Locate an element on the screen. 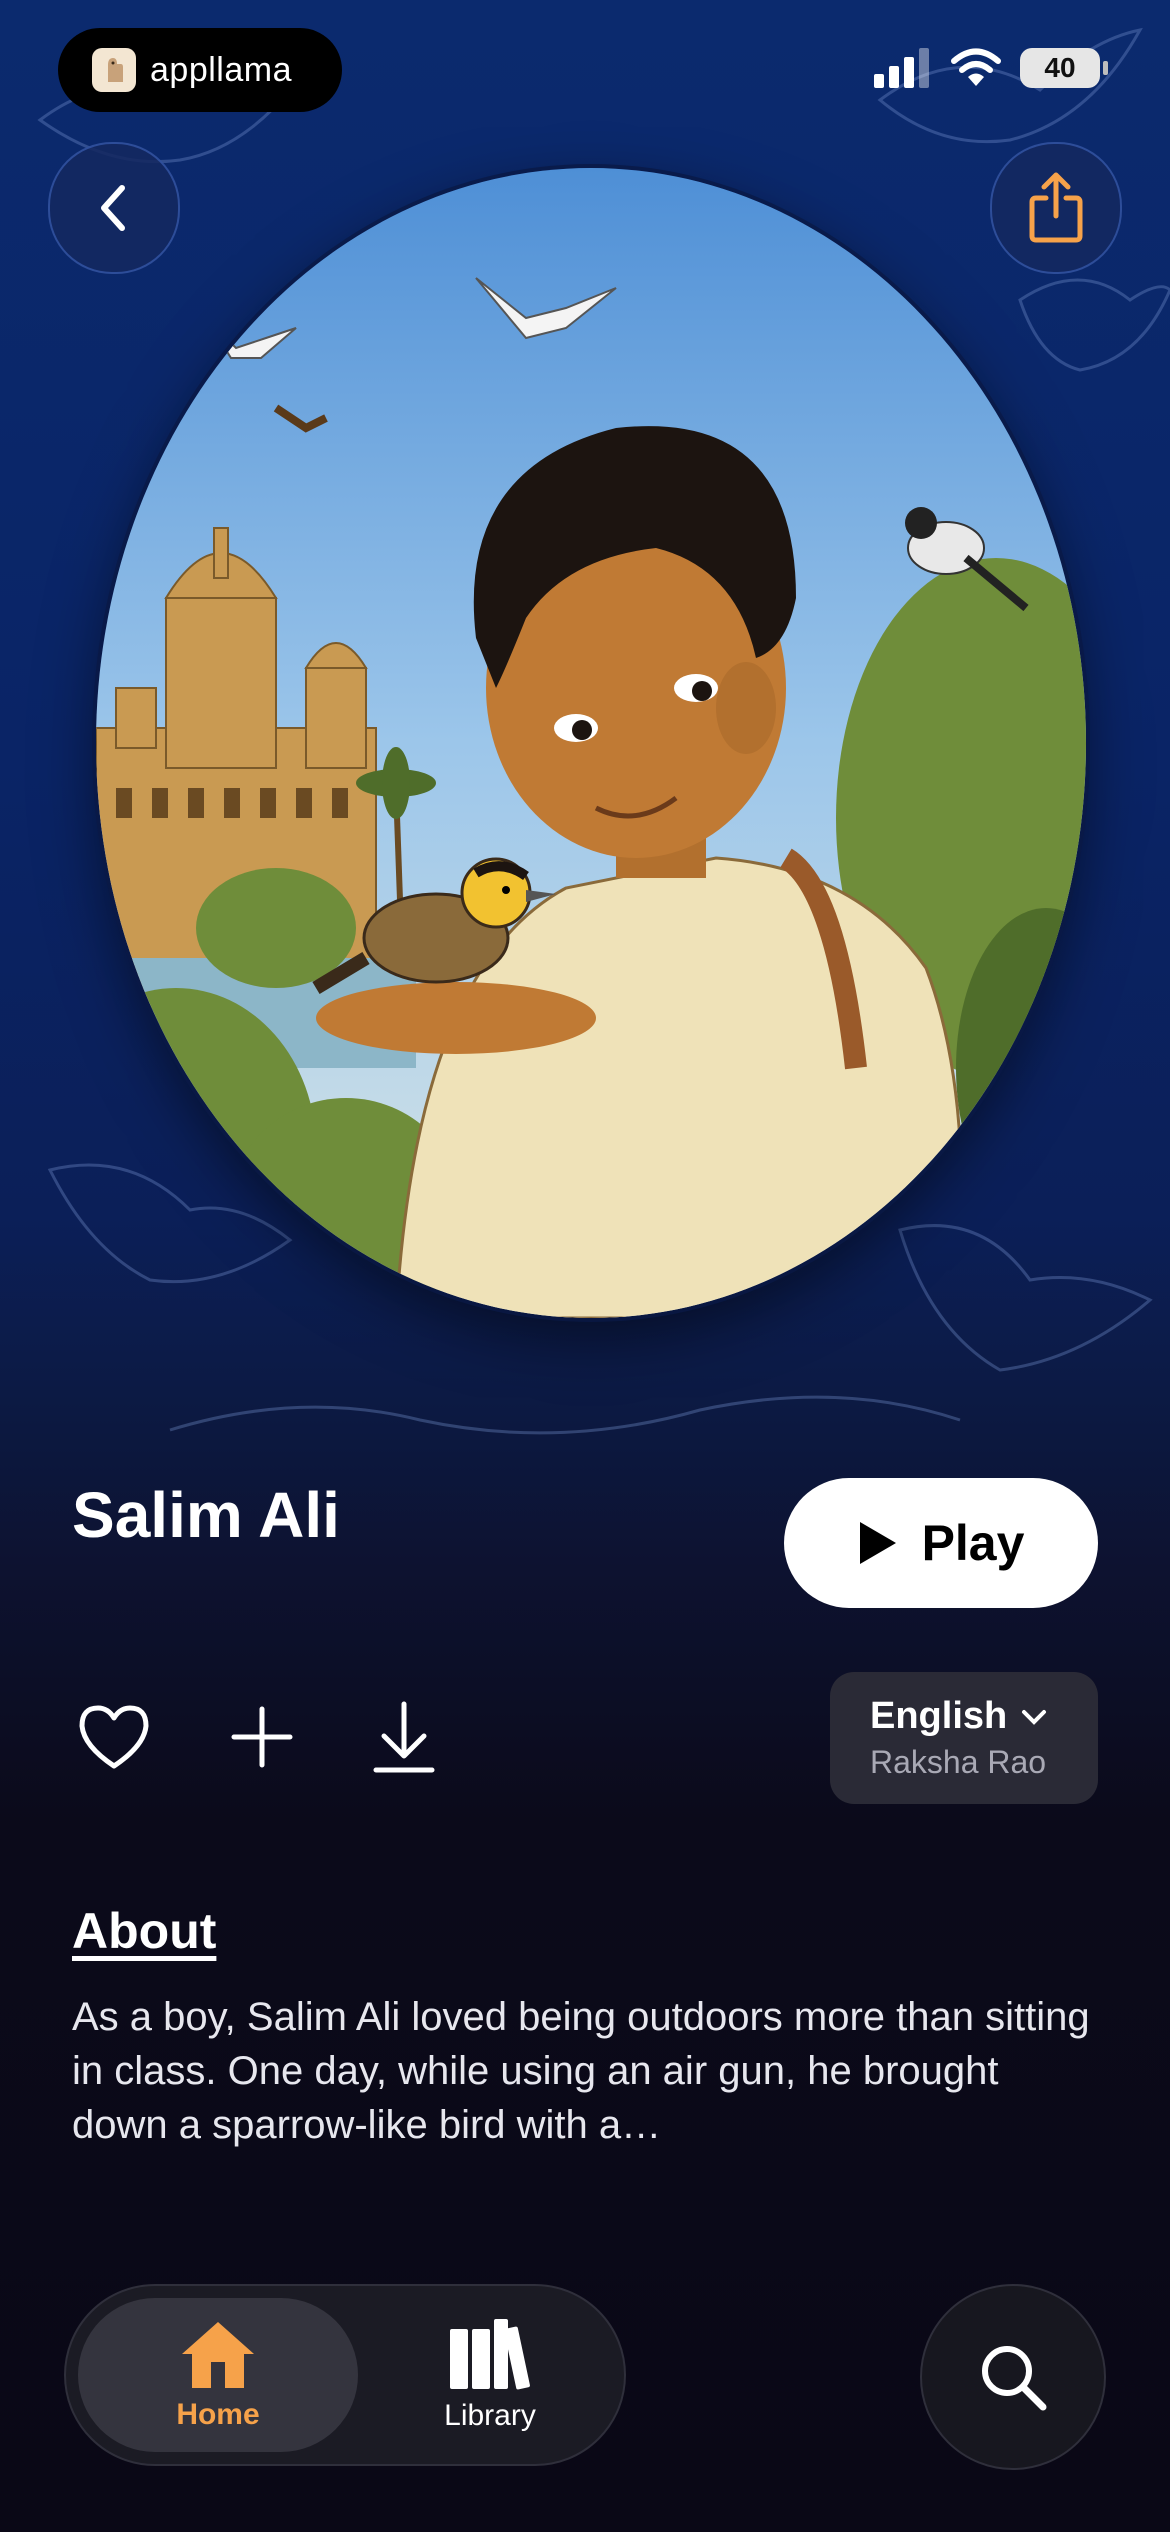  download-icon is located at coordinates (404, 1737).